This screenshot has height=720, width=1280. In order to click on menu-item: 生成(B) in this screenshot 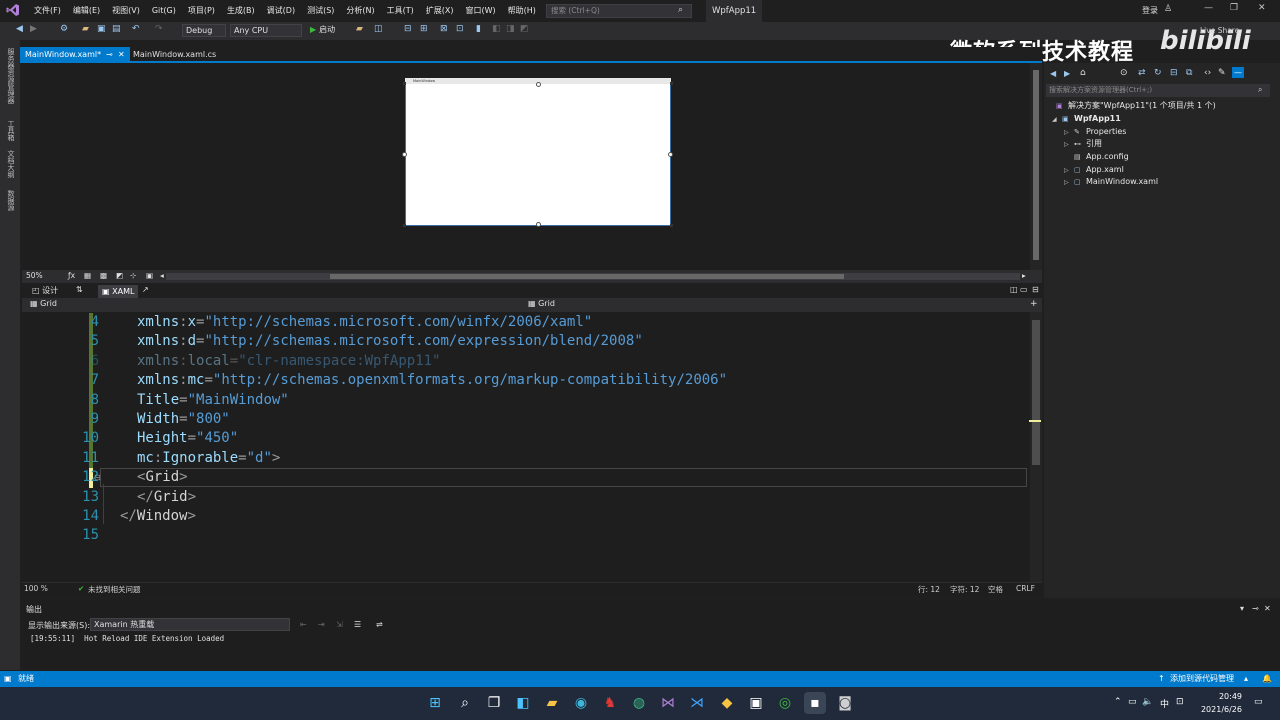, I will do `click(241, 11)`.